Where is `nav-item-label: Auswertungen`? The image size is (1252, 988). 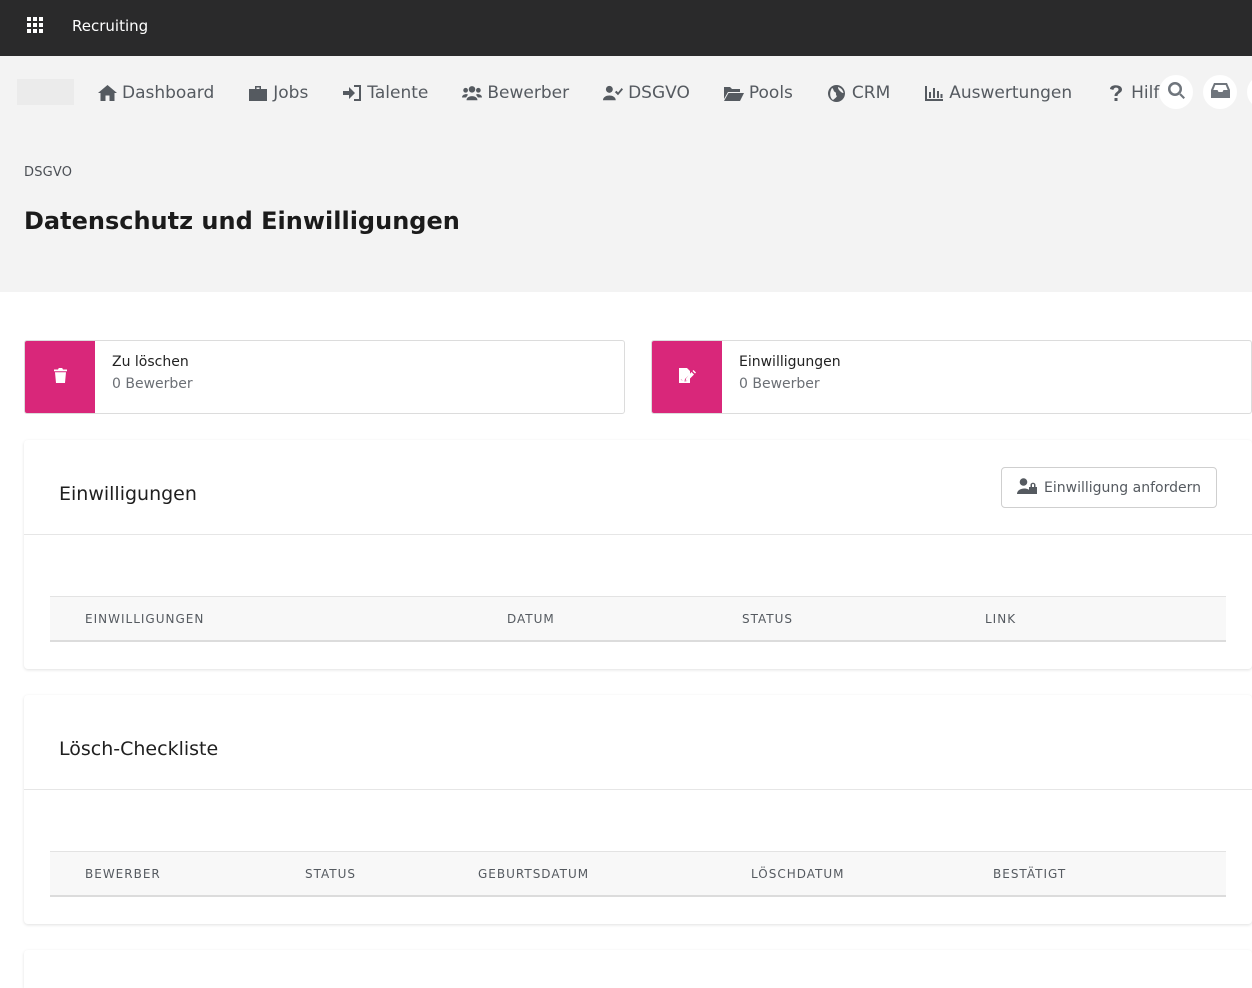
nav-item-label: Auswertungen is located at coordinates (1011, 93).